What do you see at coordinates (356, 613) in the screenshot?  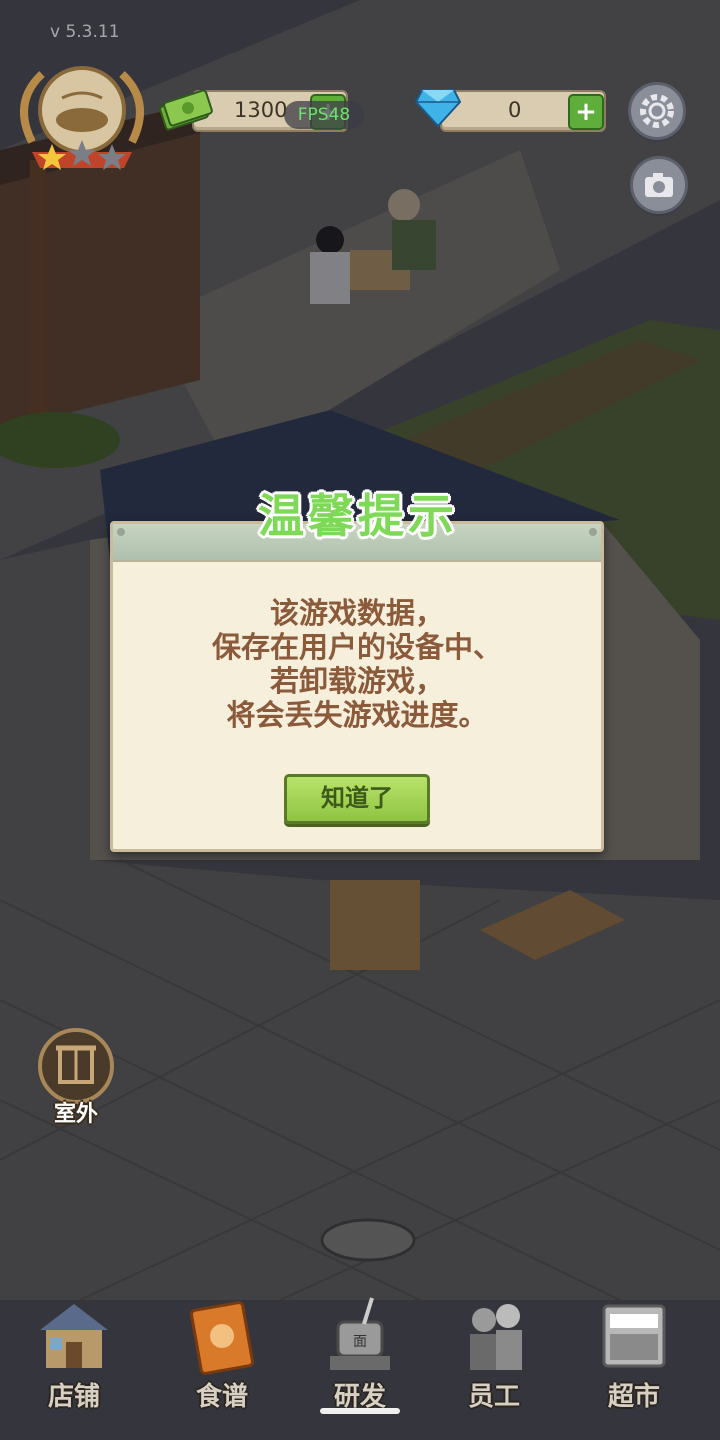 I see `dialog-line: 该游戏数据，` at bounding box center [356, 613].